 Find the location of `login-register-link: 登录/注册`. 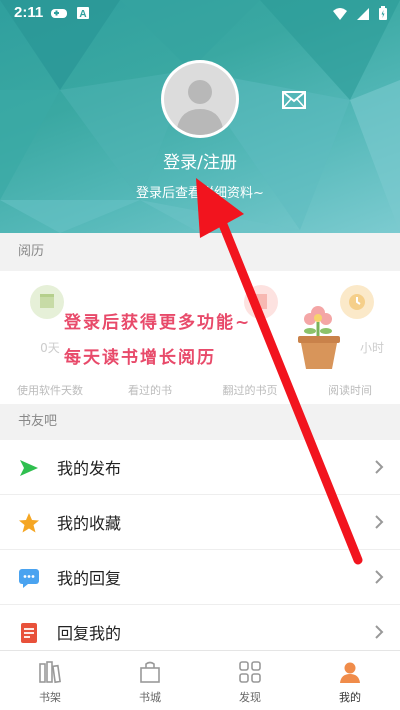

login-register-link: 登录/注册 is located at coordinates (200, 160).